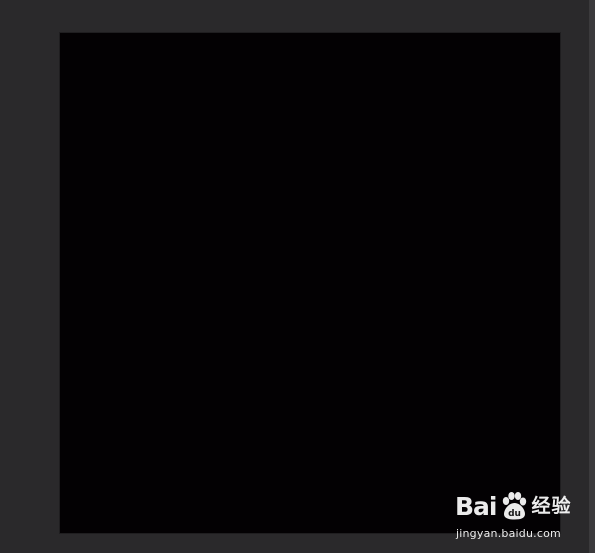  Describe the element at coordinates (551, 505) in the screenshot. I see `watermark-brand-suffix: 经验` at that location.